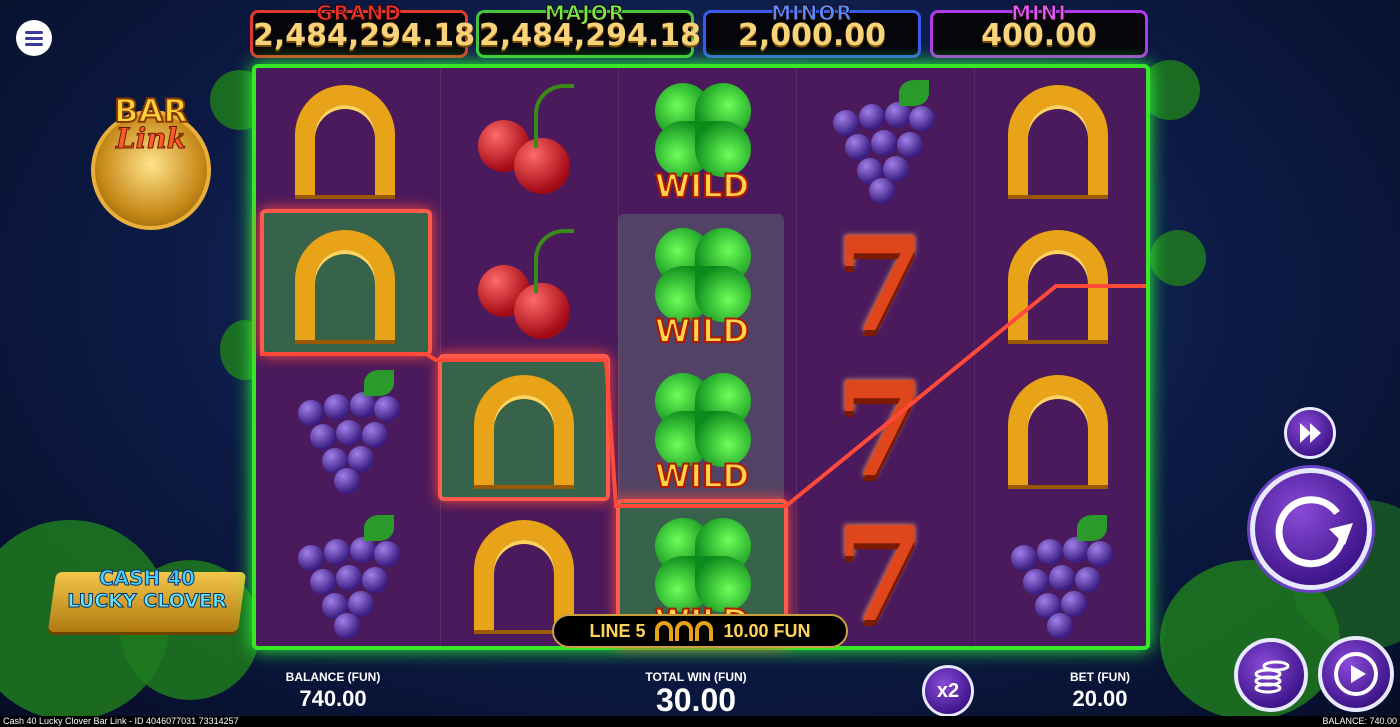  I want to click on bet-label: BET (FUN), so click(1100, 677).